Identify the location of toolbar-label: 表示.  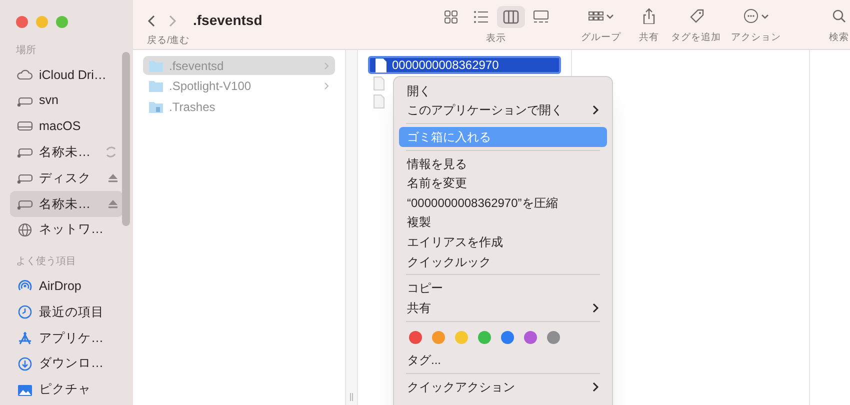
(496, 39).